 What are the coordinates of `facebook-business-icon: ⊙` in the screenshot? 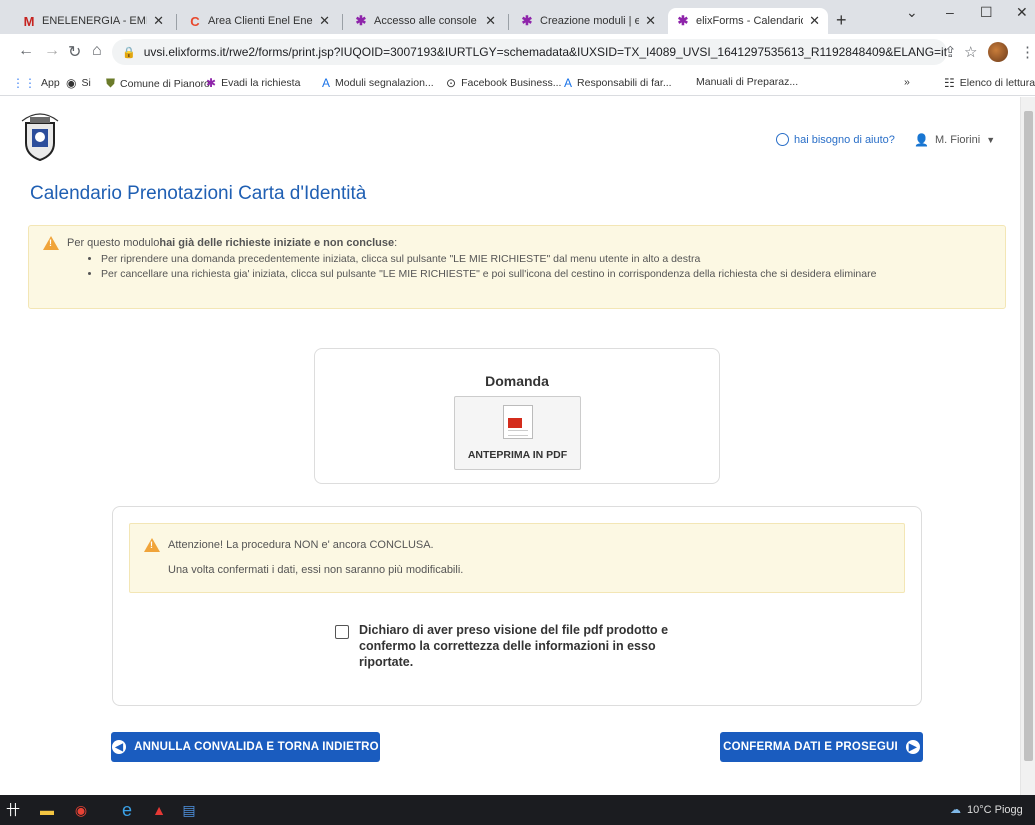 It's located at (451, 83).